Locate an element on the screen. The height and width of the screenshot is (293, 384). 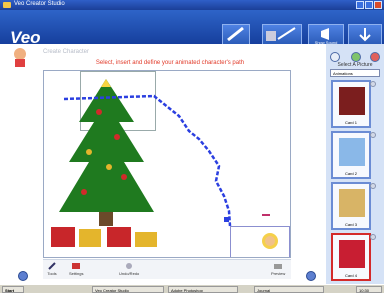
eraser-icon is located at coordinates (278, 266).